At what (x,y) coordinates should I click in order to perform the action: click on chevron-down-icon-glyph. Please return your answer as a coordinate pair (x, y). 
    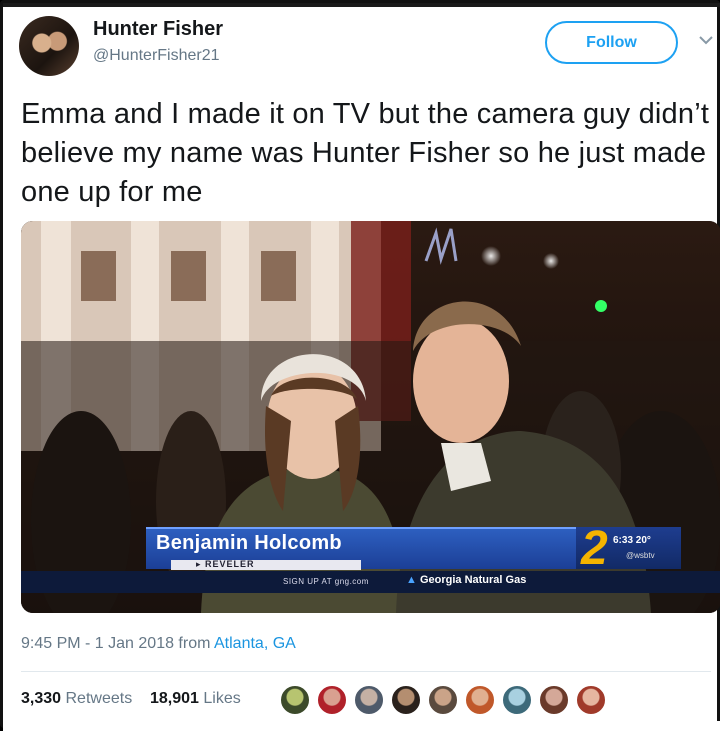
    Looking at the image, I should click on (706, 40).